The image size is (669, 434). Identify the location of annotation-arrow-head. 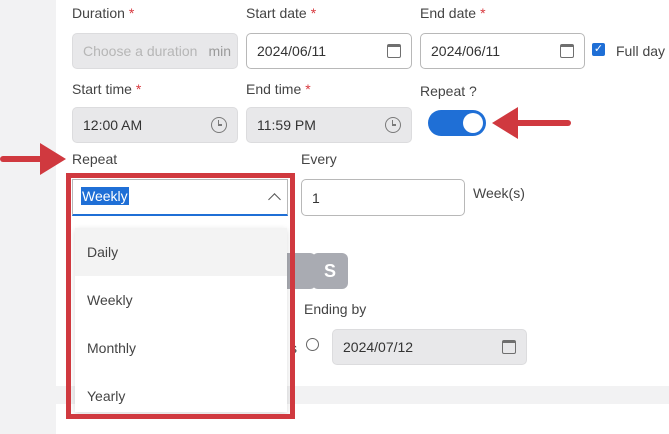
(53, 159).